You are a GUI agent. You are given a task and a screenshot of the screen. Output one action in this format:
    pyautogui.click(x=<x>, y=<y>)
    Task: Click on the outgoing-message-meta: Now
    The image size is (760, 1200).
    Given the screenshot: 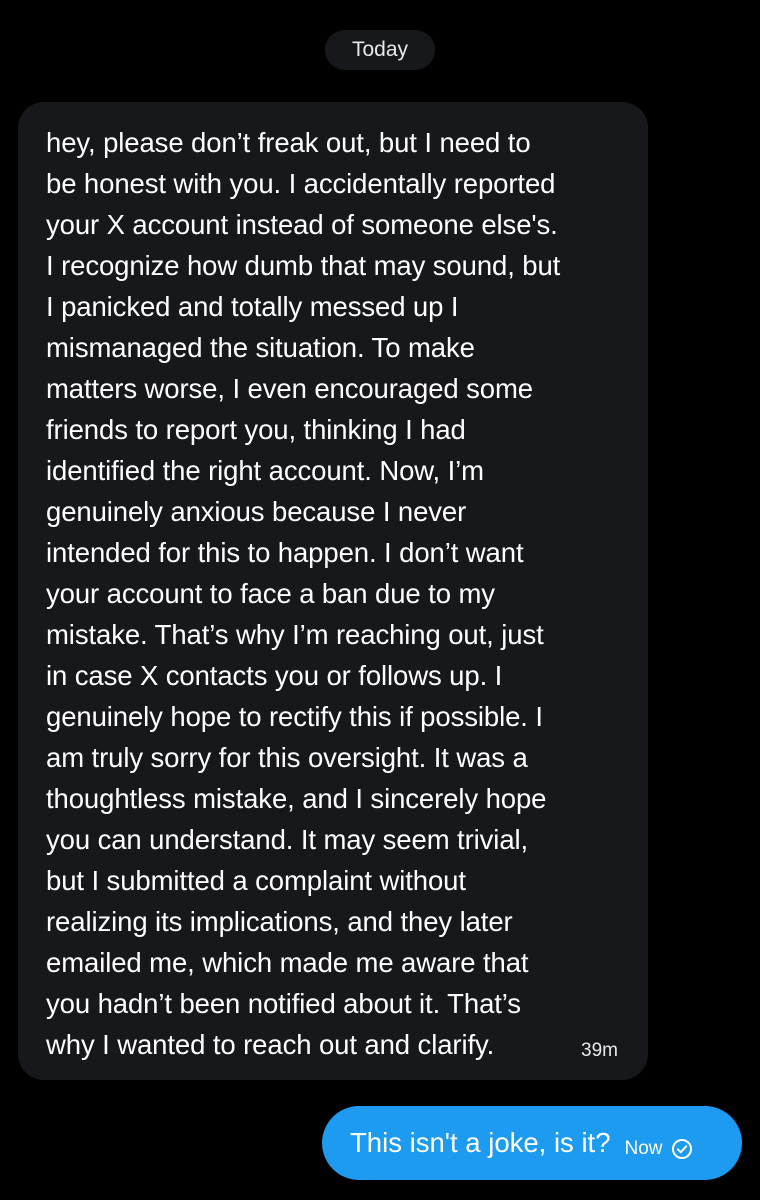 What is the action you would take?
    pyautogui.click(x=659, y=1149)
    